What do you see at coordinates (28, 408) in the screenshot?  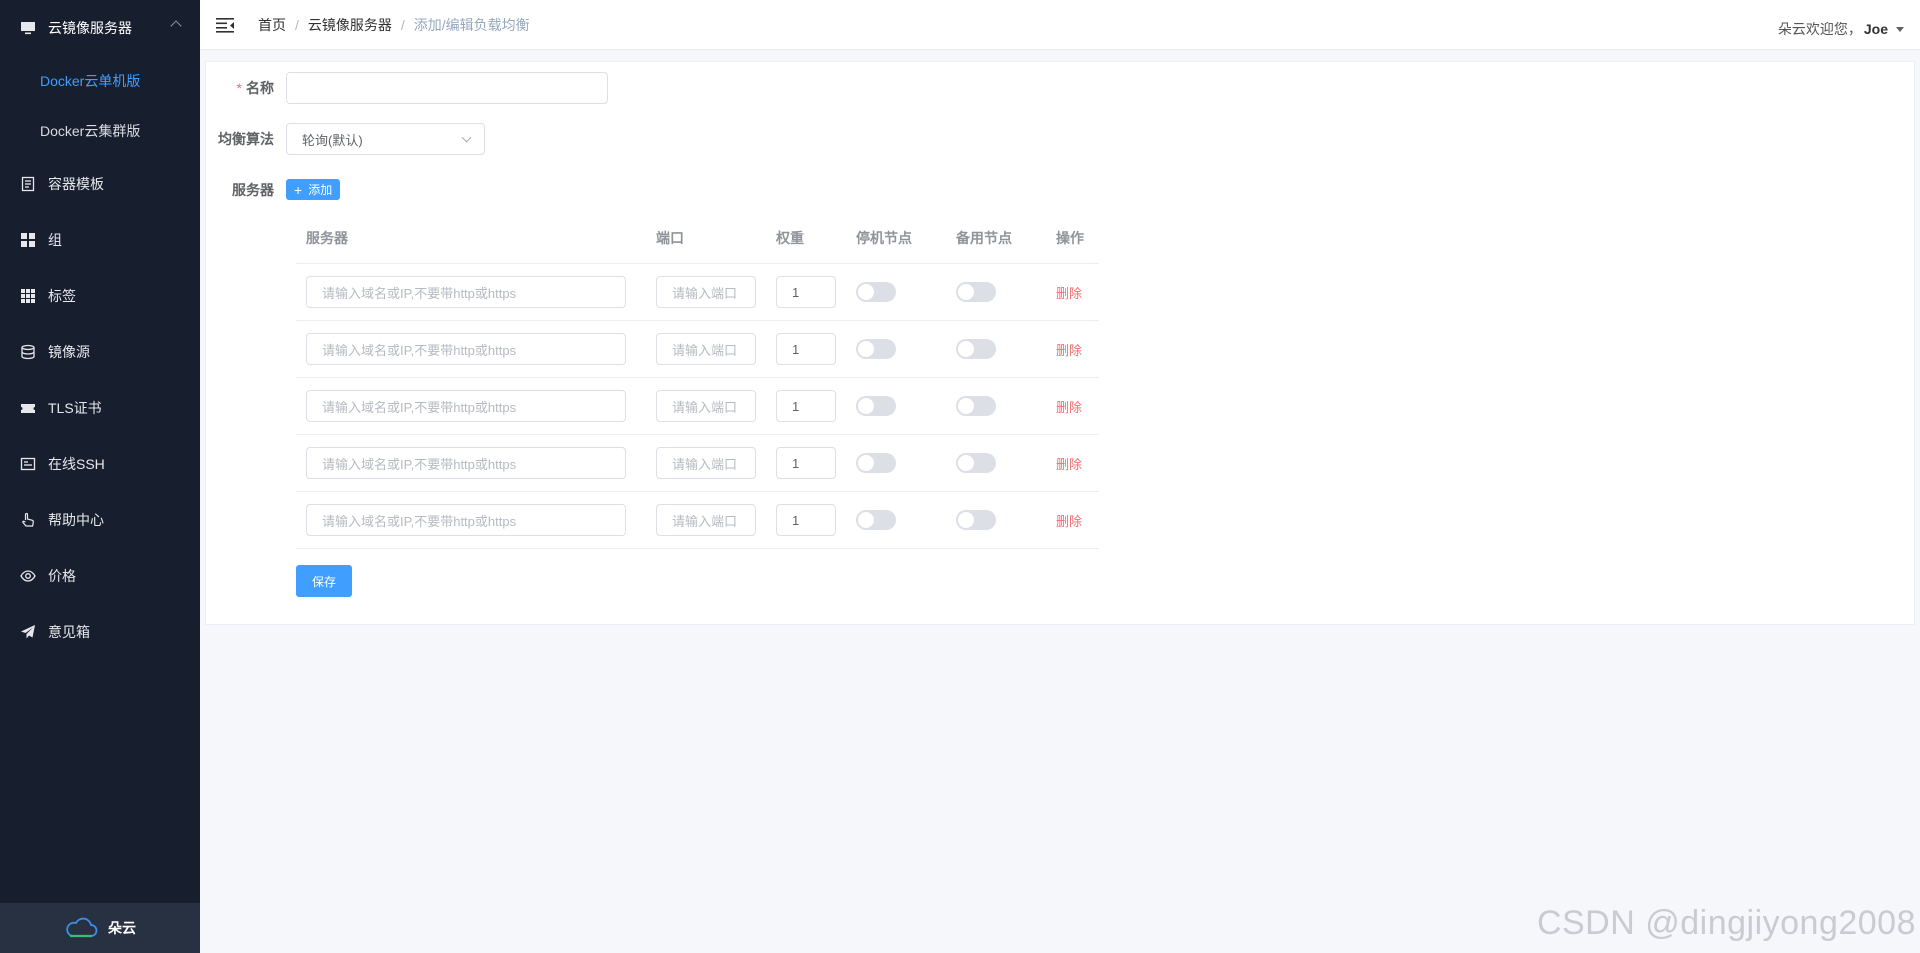 I see `ticket-icon` at bounding box center [28, 408].